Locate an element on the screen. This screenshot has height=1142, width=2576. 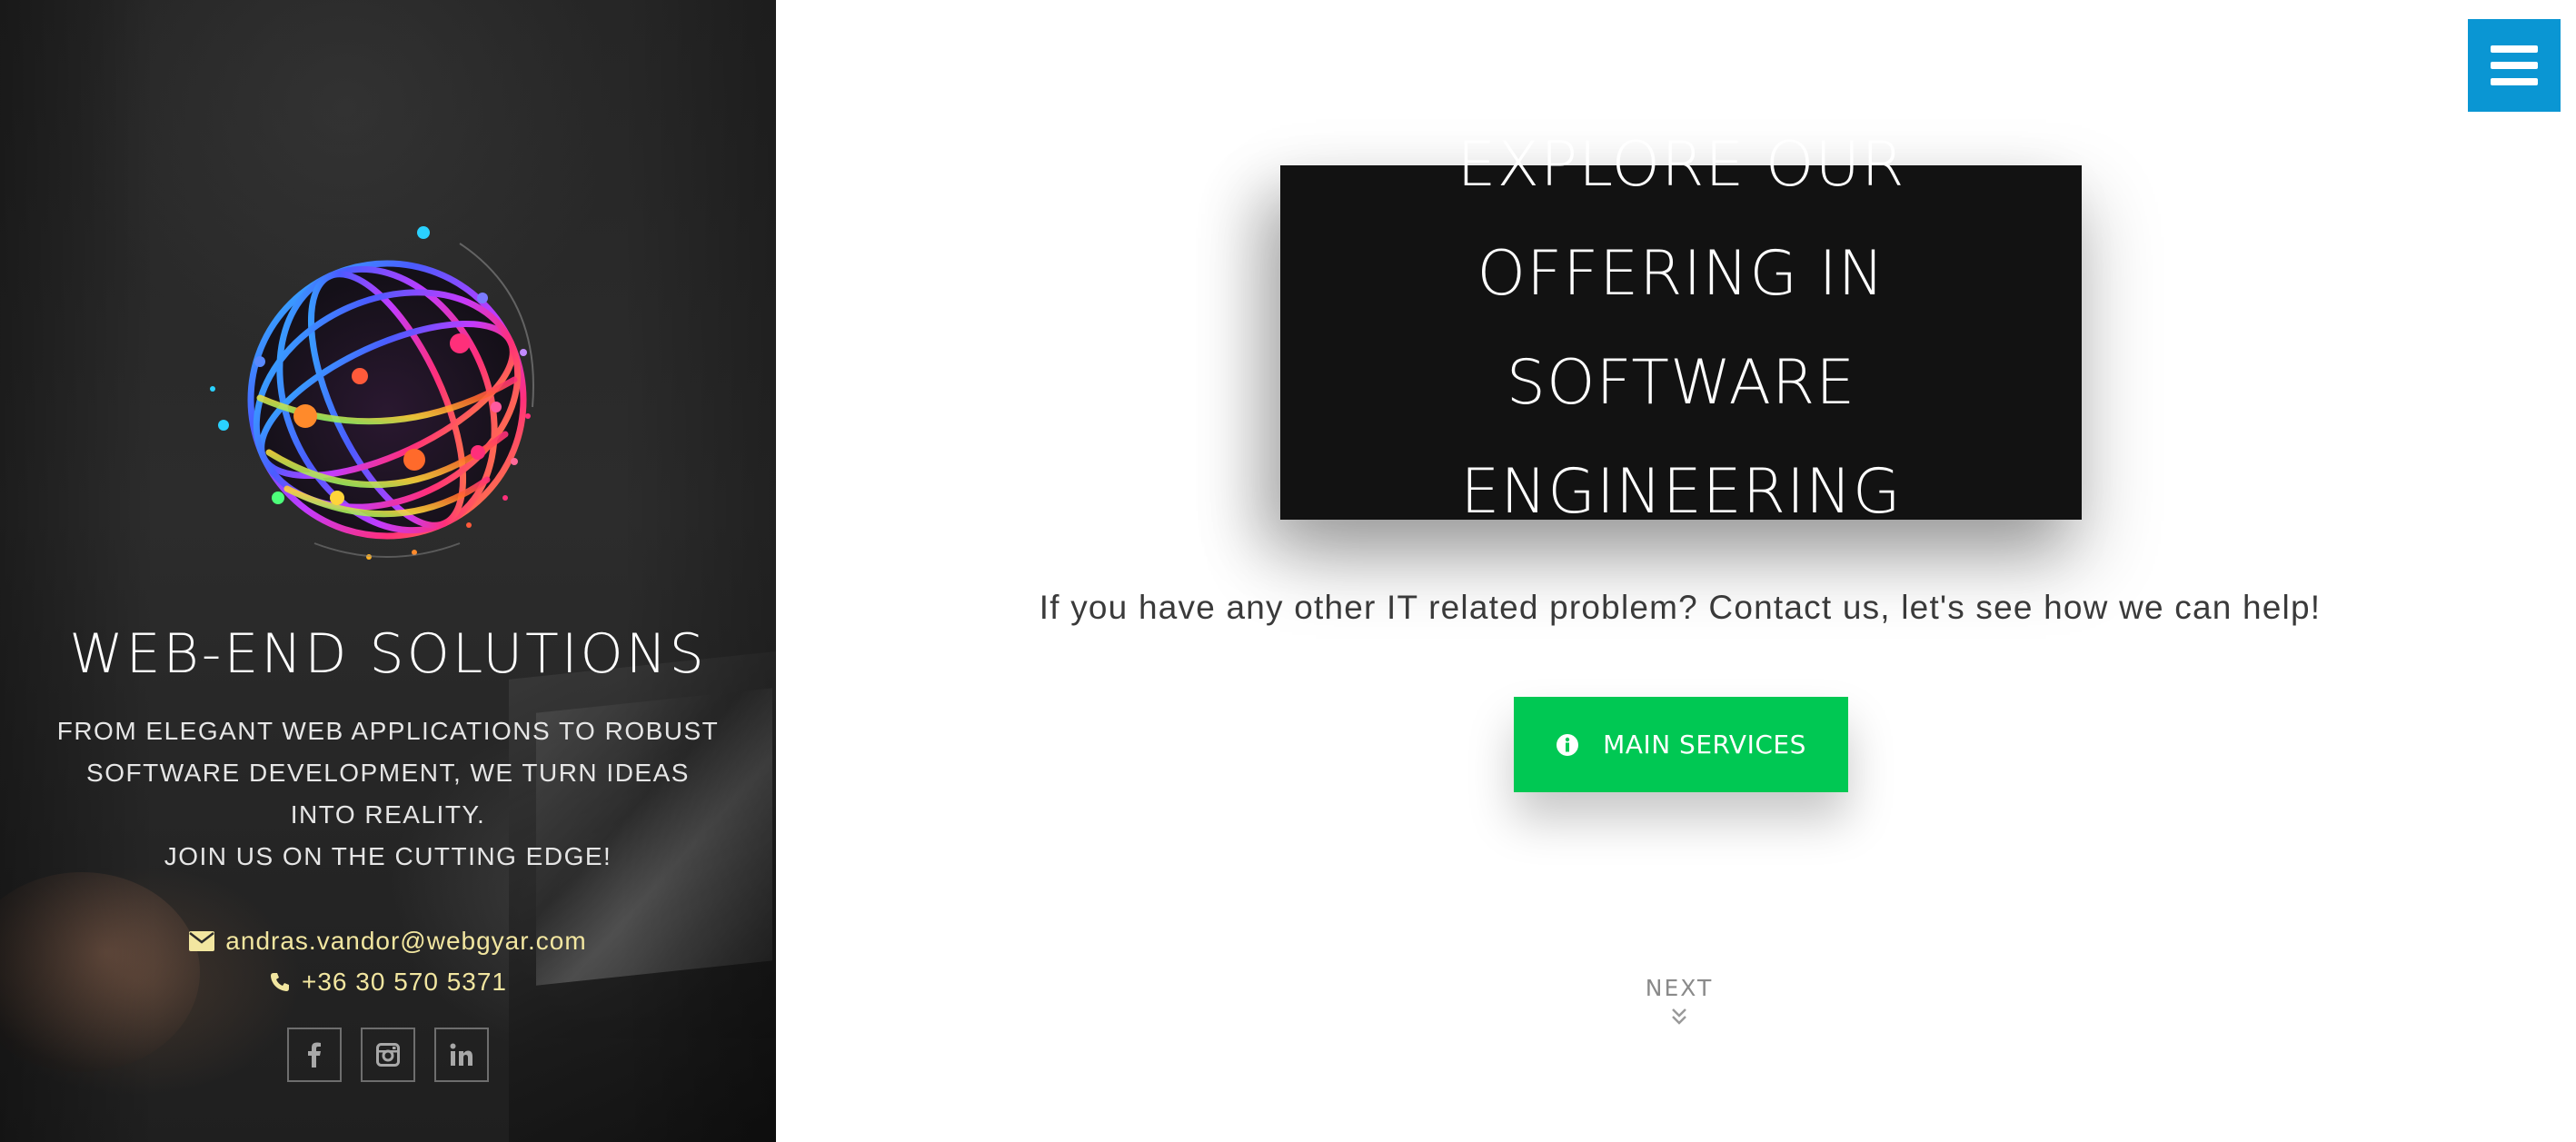
envelope-icon is located at coordinates (202, 941).